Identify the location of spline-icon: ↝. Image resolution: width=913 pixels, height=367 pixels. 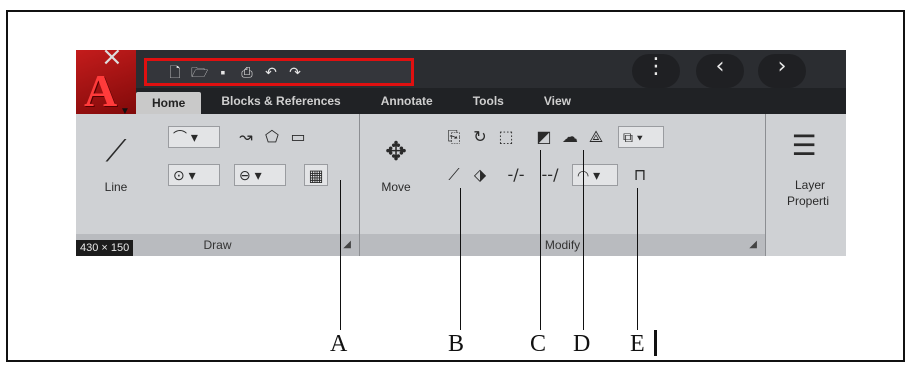
(246, 137).